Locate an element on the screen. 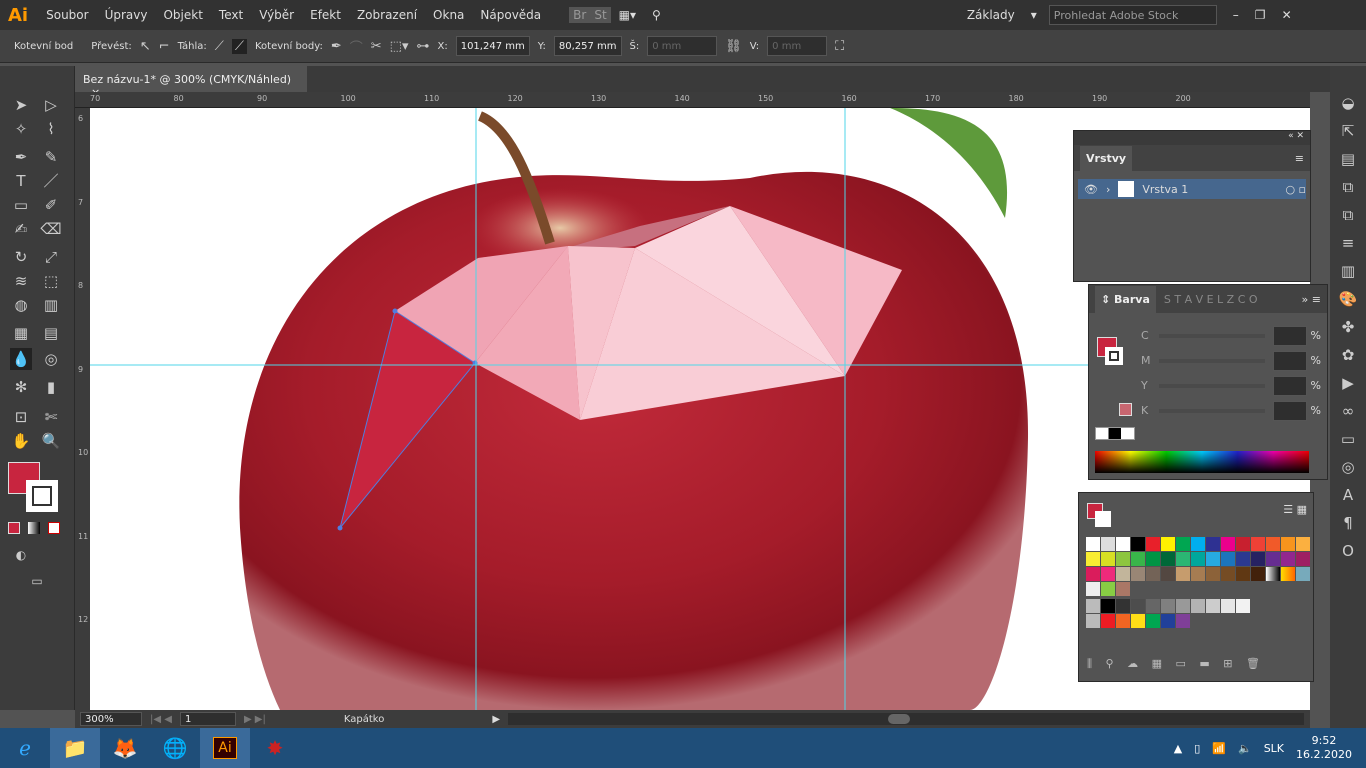  screen-mode-icon: ▭ is located at coordinates (37, 581).